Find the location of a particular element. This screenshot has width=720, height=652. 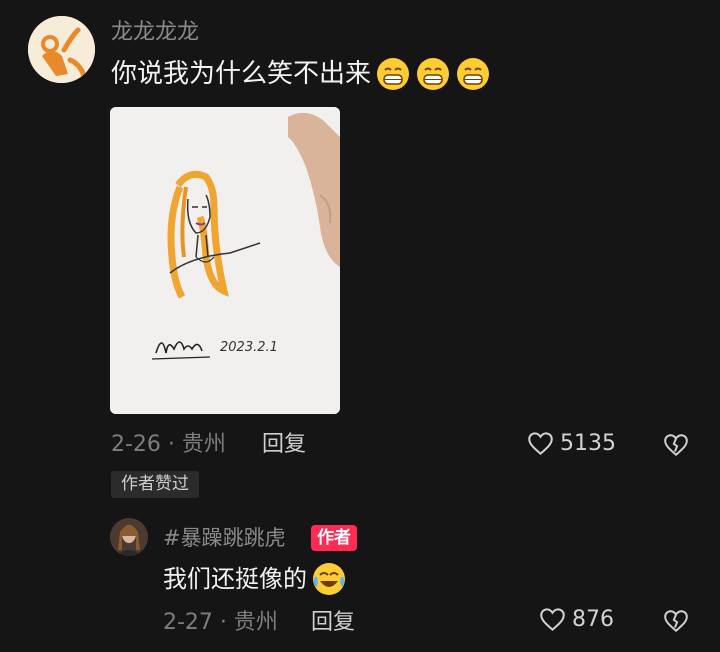

comment-text: 你说我为什么笑不出来 is located at coordinates (301, 74).